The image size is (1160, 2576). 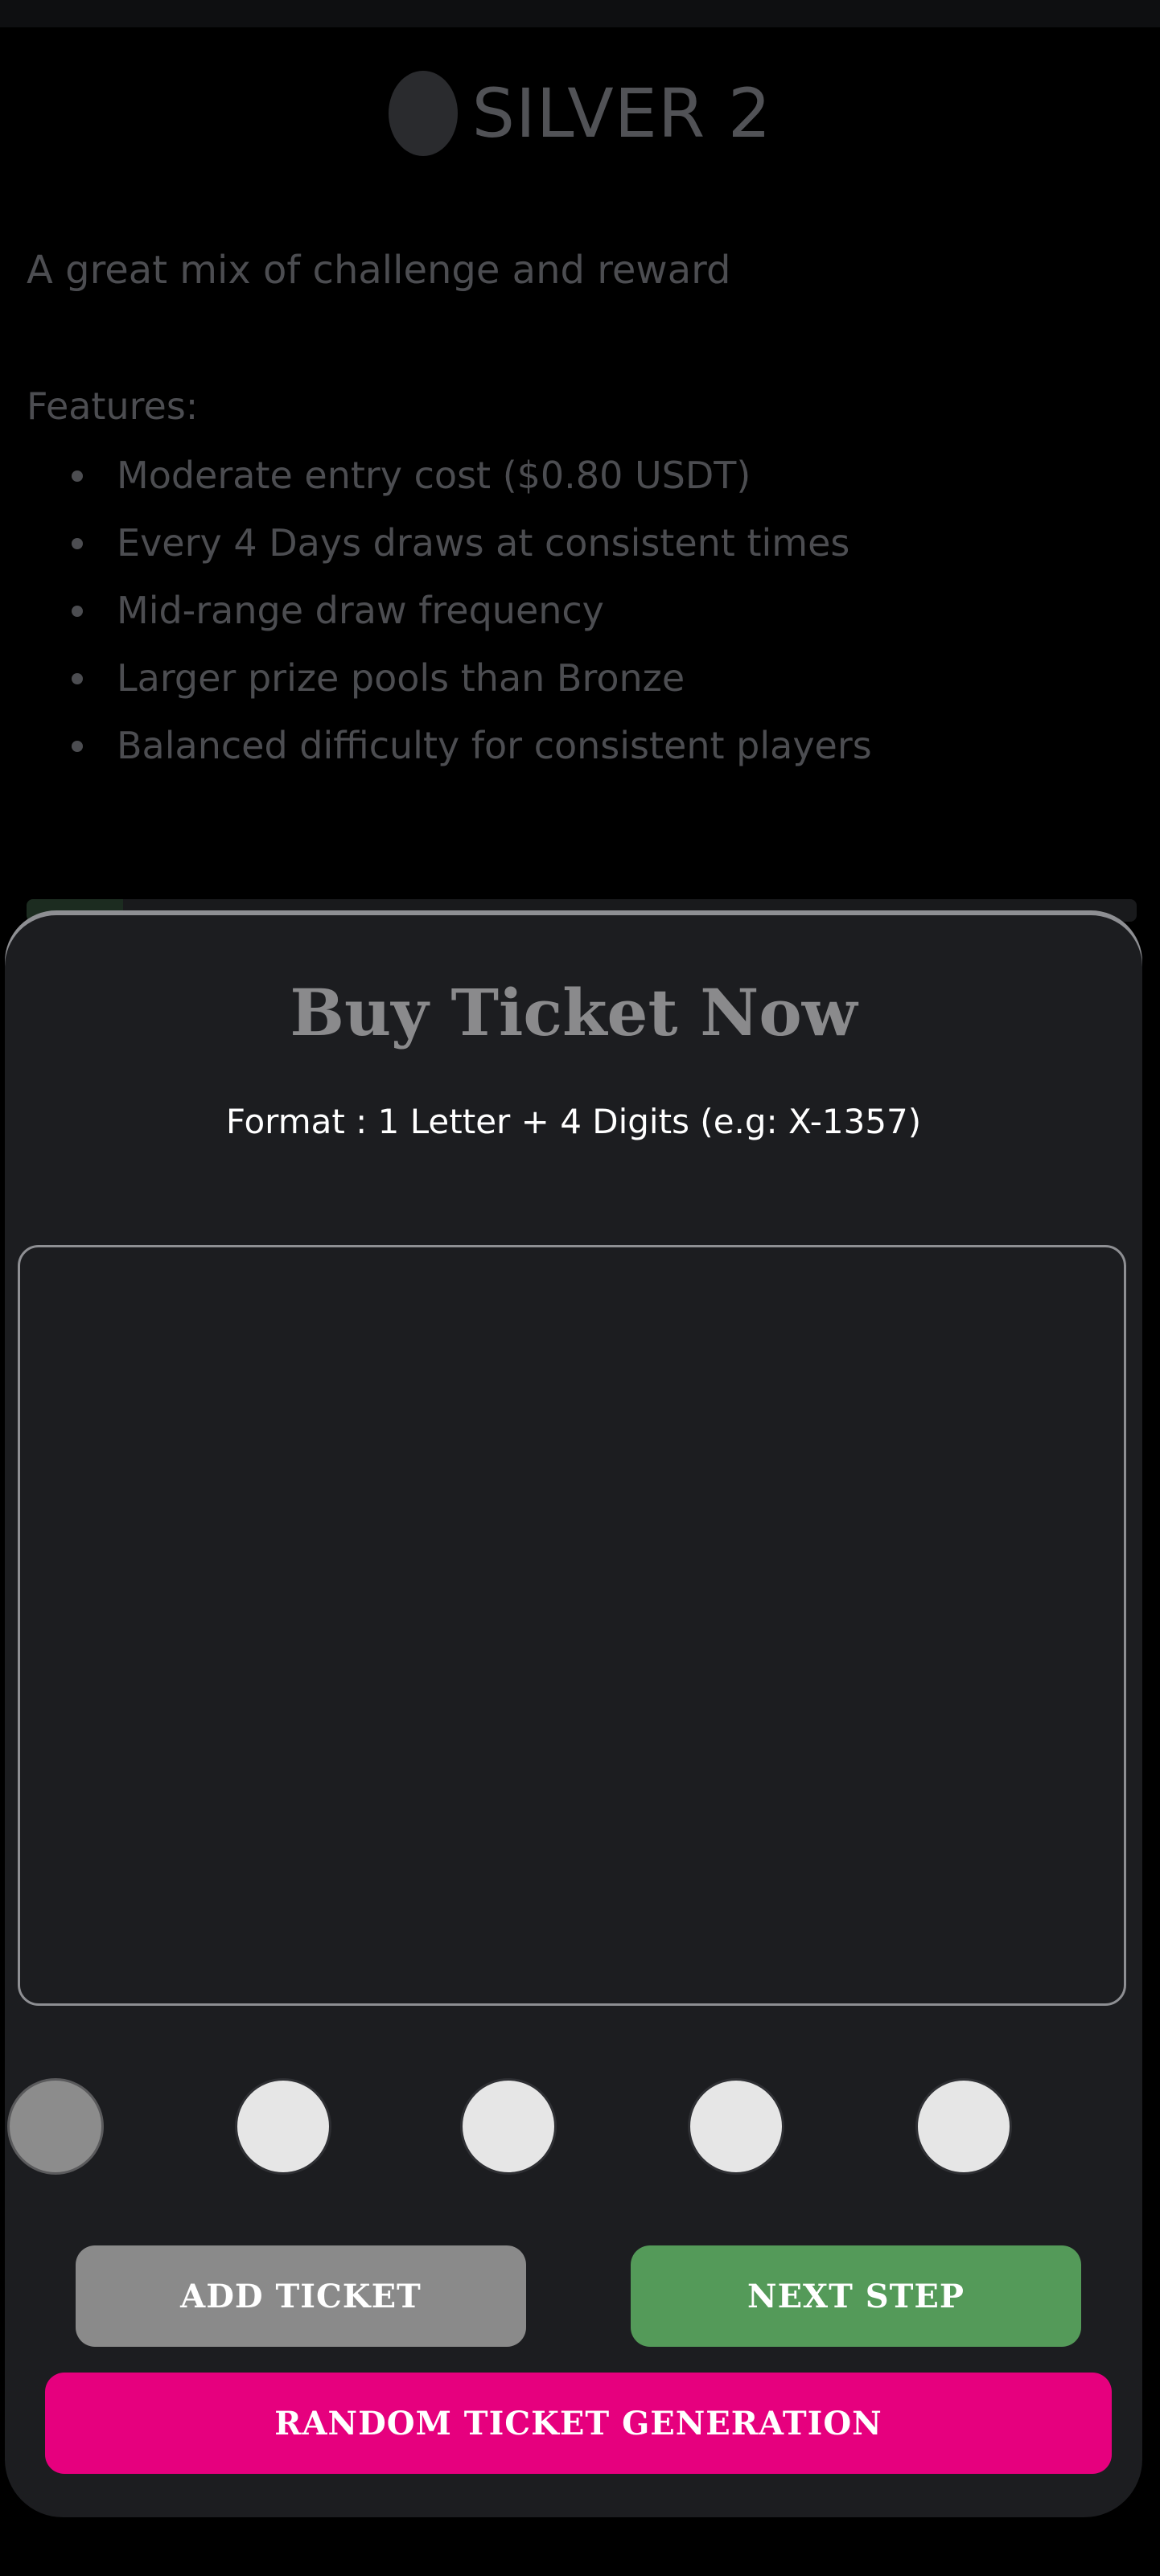 I want to click on feature-item: Larger prize pools than Bronze, so click(x=449, y=685).